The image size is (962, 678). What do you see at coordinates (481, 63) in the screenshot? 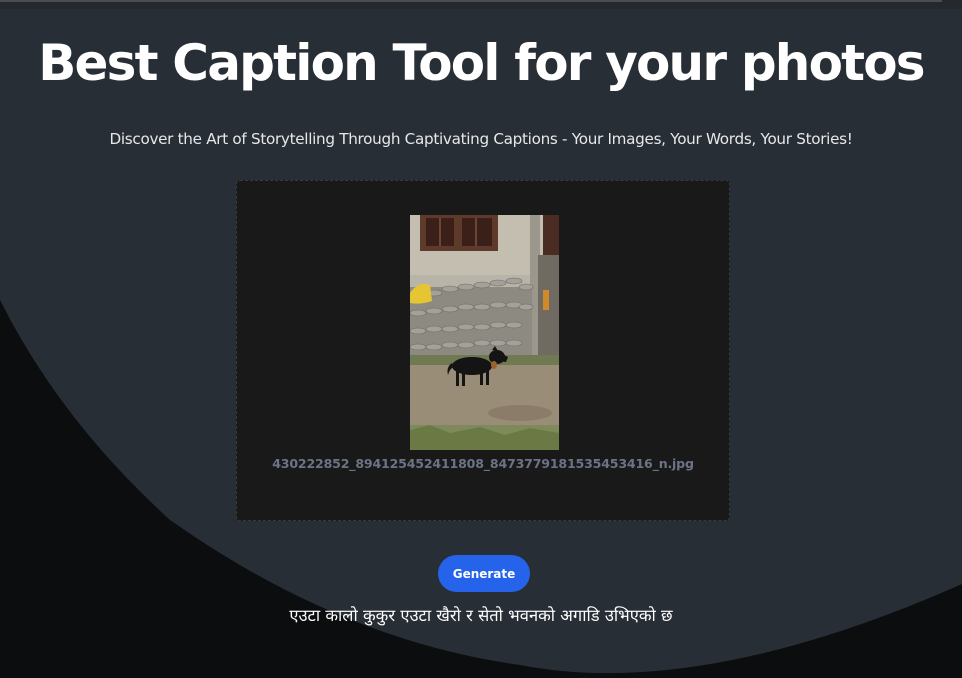
I see `page-title: Best Caption Tool for your photos` at bounding box center [481, 63].